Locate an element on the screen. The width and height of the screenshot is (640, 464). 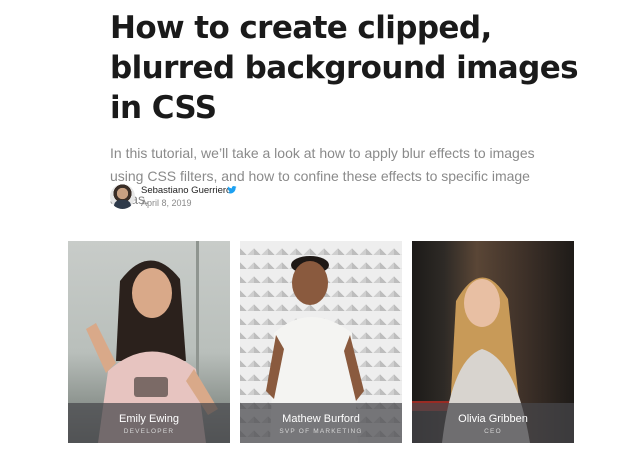
card-name: Emily Ewing is located at coordinates (149, 419).